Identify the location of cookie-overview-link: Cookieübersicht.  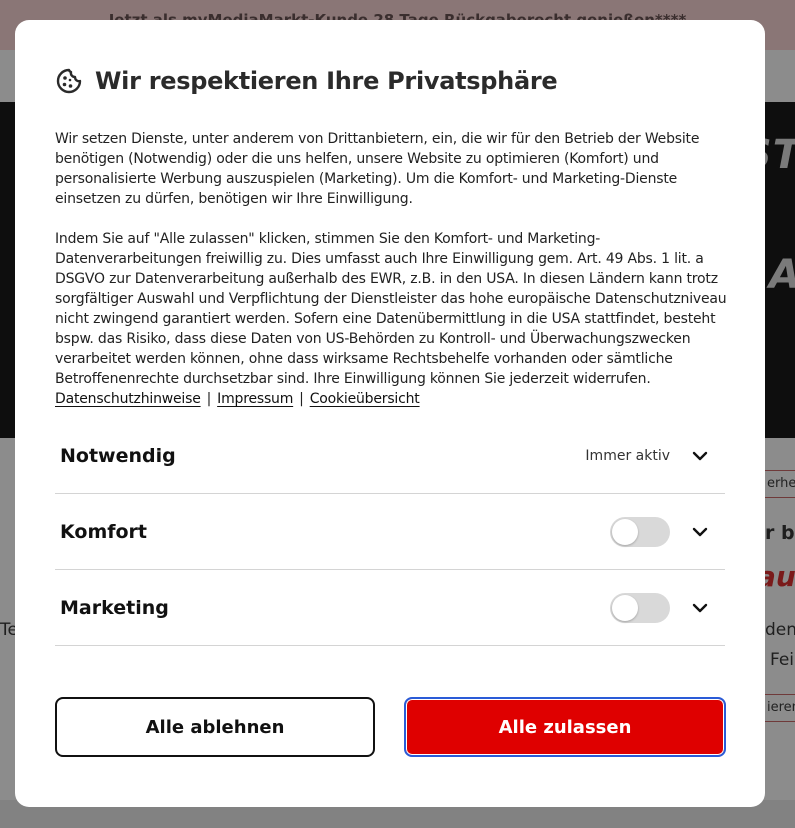
(365, 399).